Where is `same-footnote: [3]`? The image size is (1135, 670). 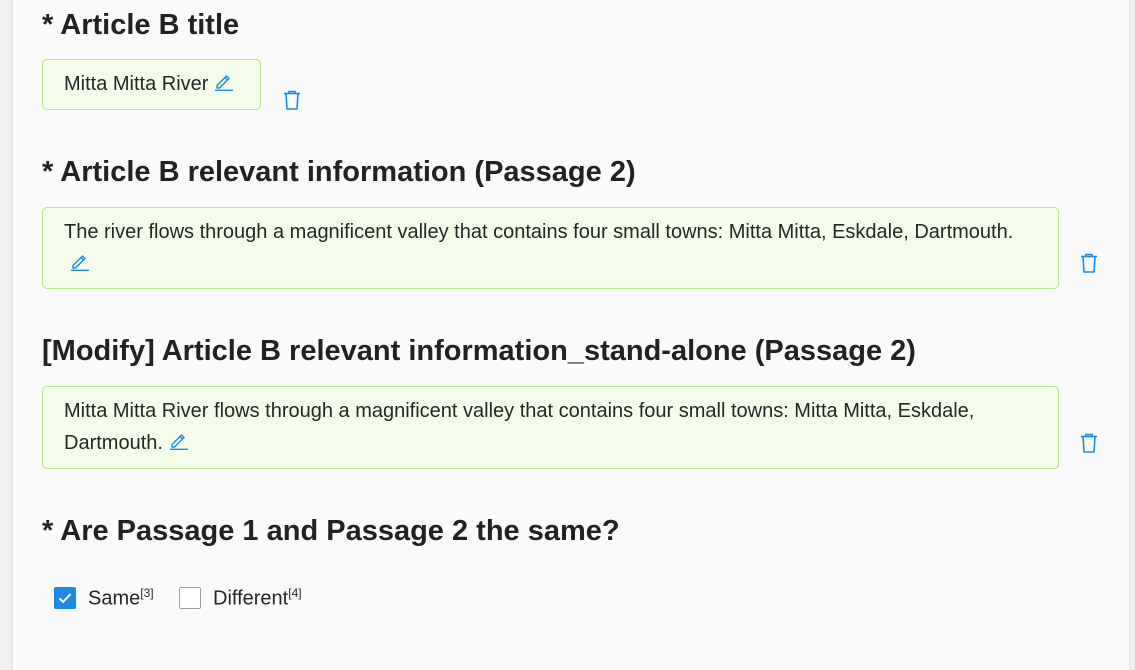 same-footnote: [3] is located at coordinates (147, 593).